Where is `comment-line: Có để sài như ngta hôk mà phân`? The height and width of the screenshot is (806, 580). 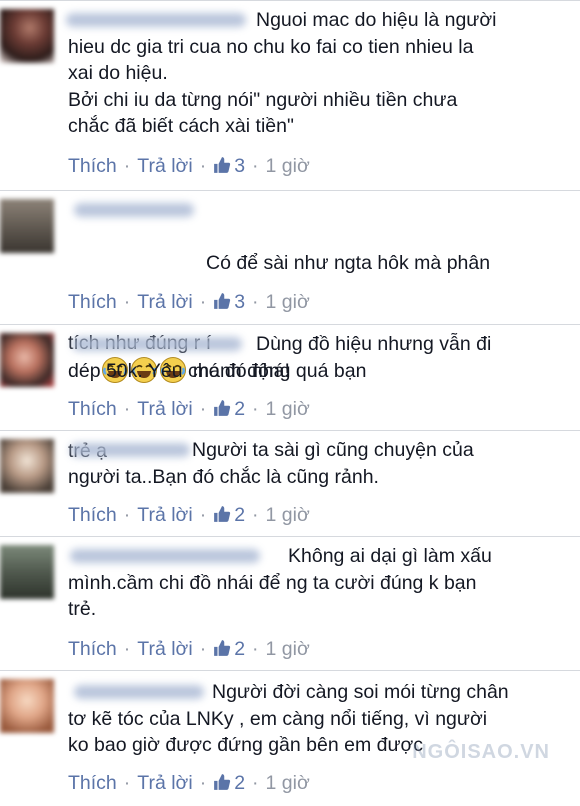 comment-line: Có để sài như ngta hôk mà phân is located at coordinates (348, 263).